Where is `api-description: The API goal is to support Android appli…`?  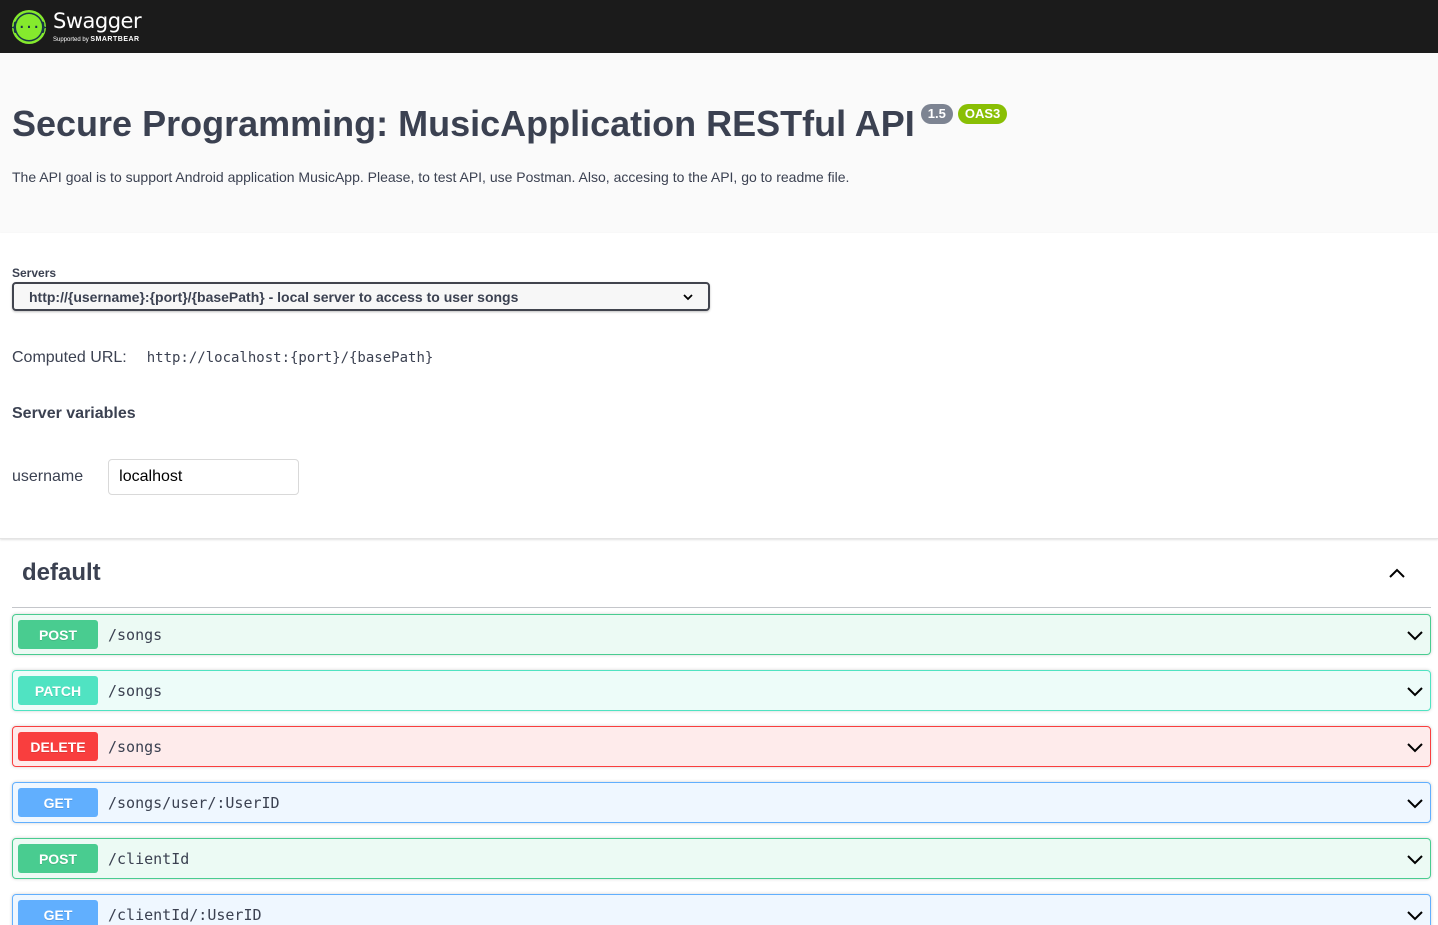
api-description: The API goal is to support Android appli… is located at coordinates (431, 177).